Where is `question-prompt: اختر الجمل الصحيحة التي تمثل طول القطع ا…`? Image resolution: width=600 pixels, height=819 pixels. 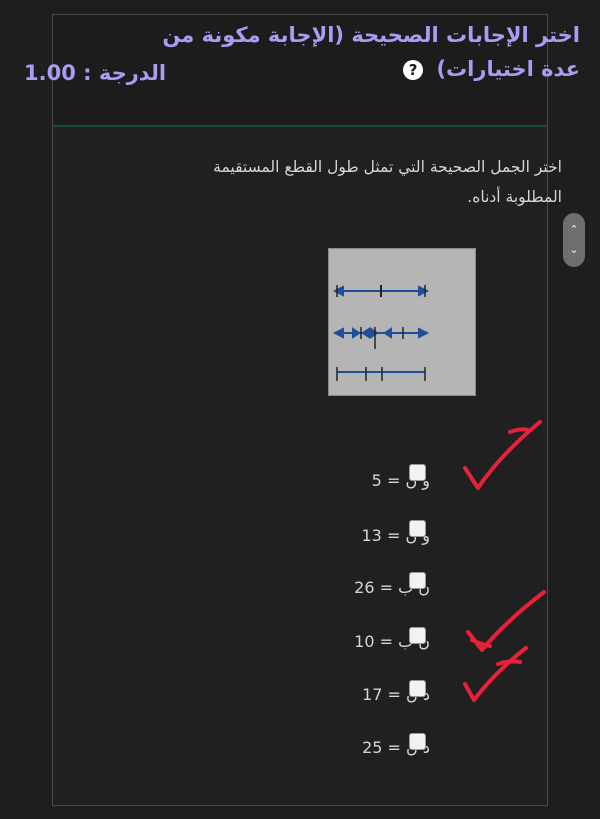
question-prompt: اختر الجمل الصحيحة التي تمثل طول القطع ا… is located at coordinates (387, 182).